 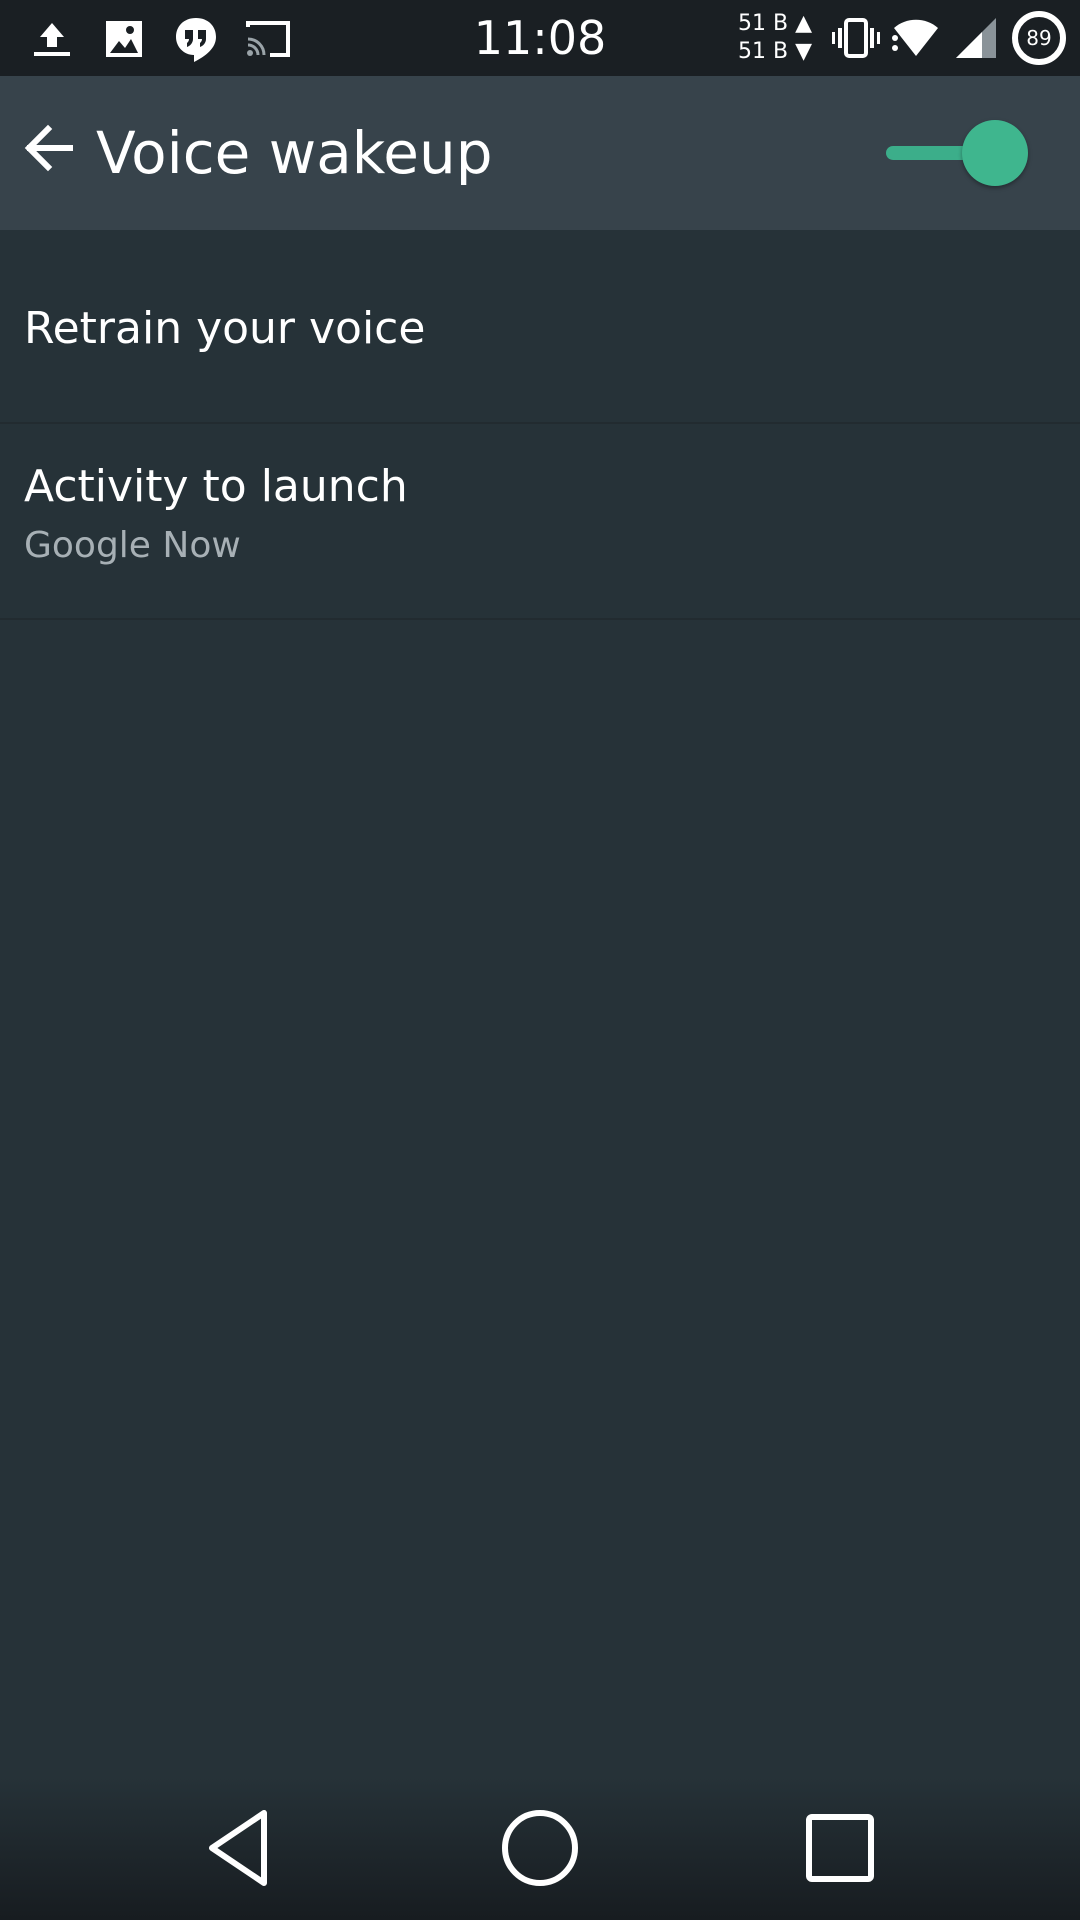 What do you see at coordinates (856, 38) in the screenshot?
I see `vibrate-icon` at bounding box center [856, 38].